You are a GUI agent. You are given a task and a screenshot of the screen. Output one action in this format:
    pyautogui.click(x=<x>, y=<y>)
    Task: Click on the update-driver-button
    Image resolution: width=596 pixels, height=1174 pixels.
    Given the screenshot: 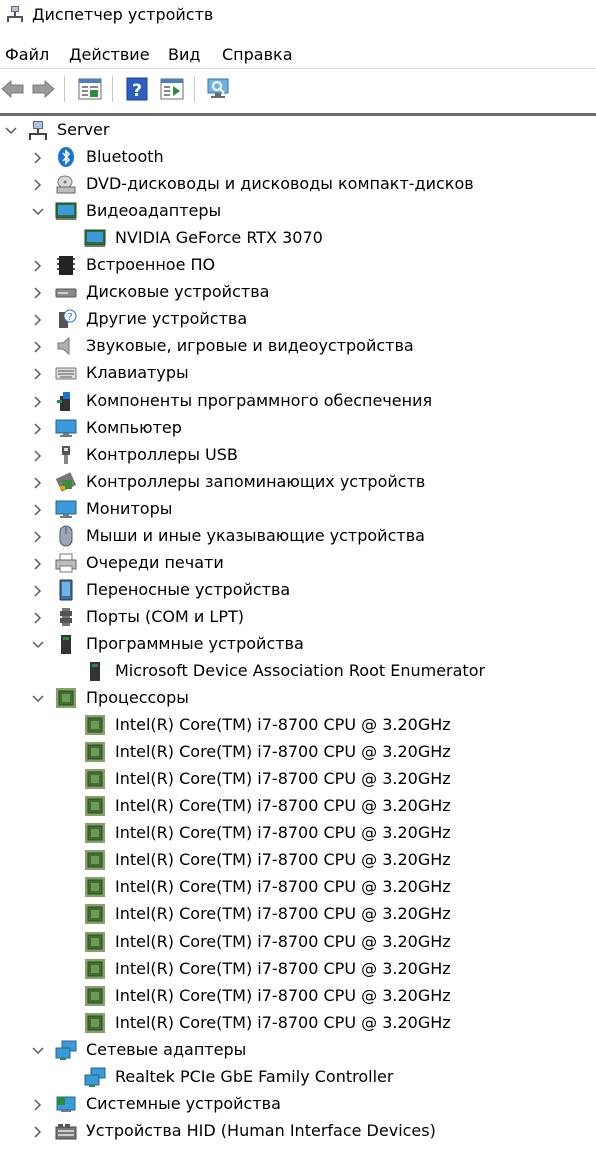 What is the action you would take?
    pyautogui.click(x=172, y=89)
    